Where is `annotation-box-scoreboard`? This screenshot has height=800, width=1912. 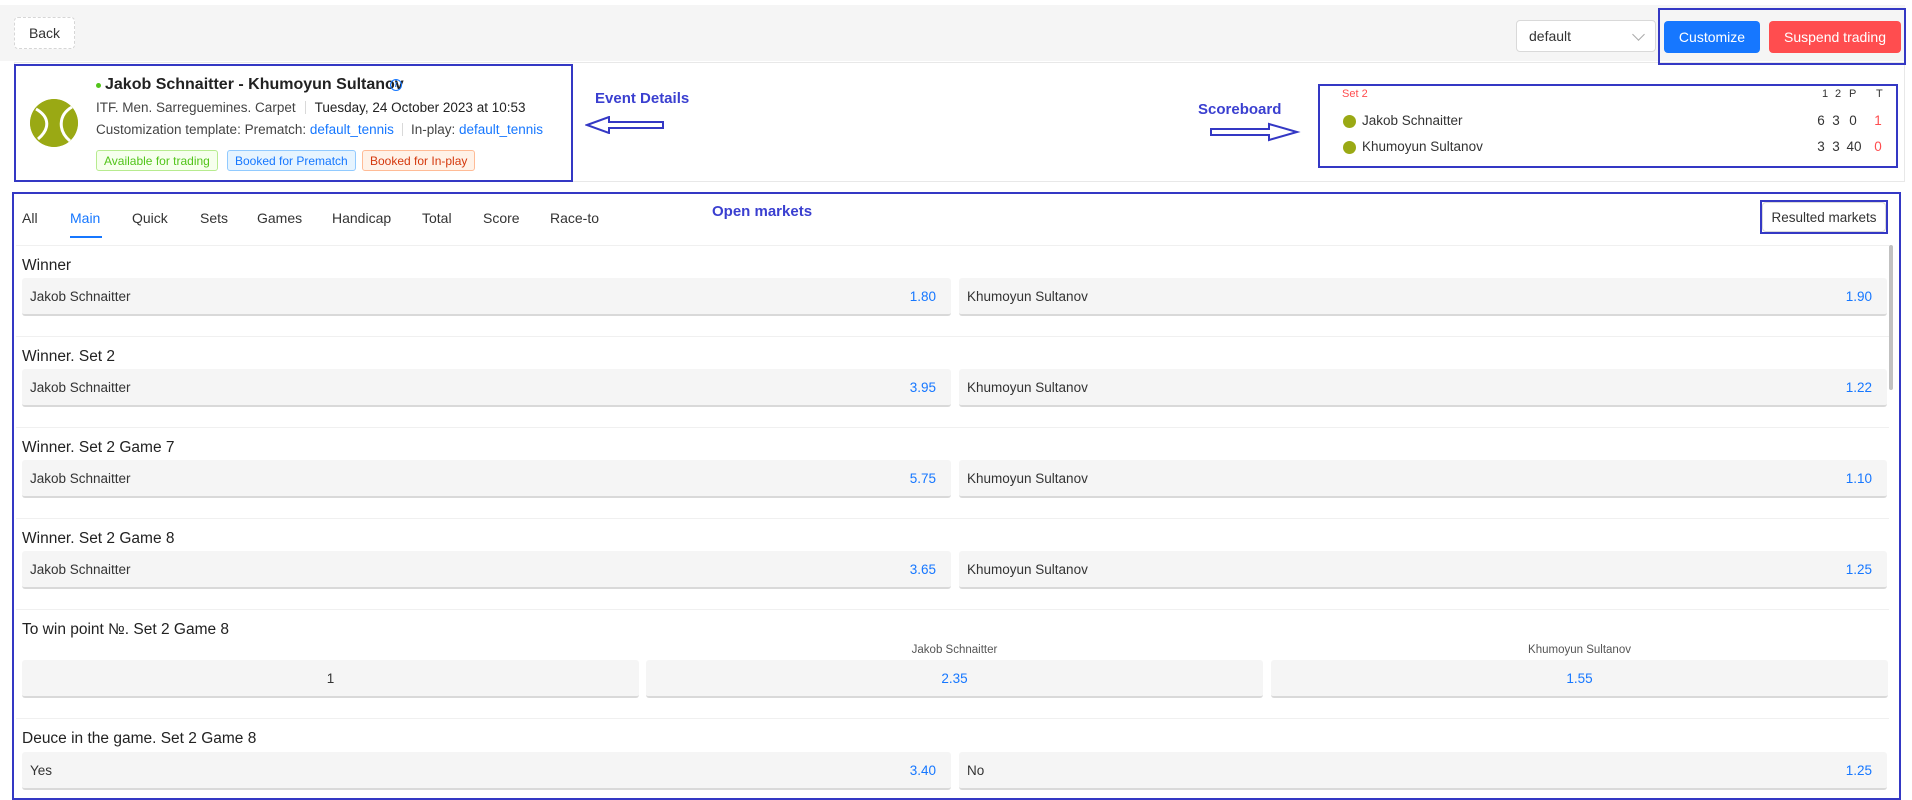
annotation-box-scoreboard is located at coordinates (1608, 126).